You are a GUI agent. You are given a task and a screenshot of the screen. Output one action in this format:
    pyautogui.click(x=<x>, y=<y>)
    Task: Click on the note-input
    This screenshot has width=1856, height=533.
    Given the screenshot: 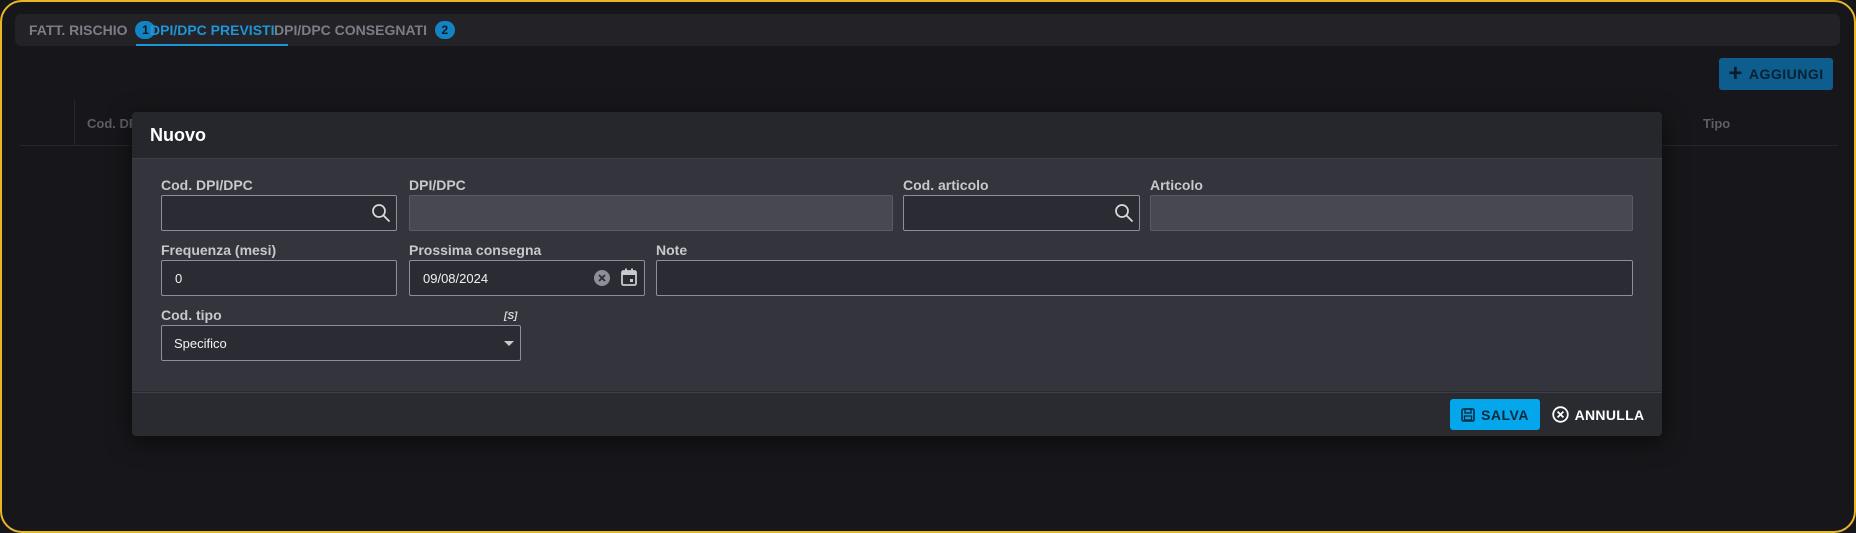 What is the action you would take?
    pyautogui.click(x=1144, y=278)
    